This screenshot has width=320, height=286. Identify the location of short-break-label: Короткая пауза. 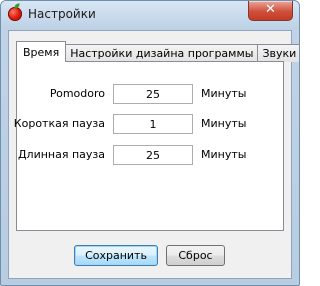
(59, 123).